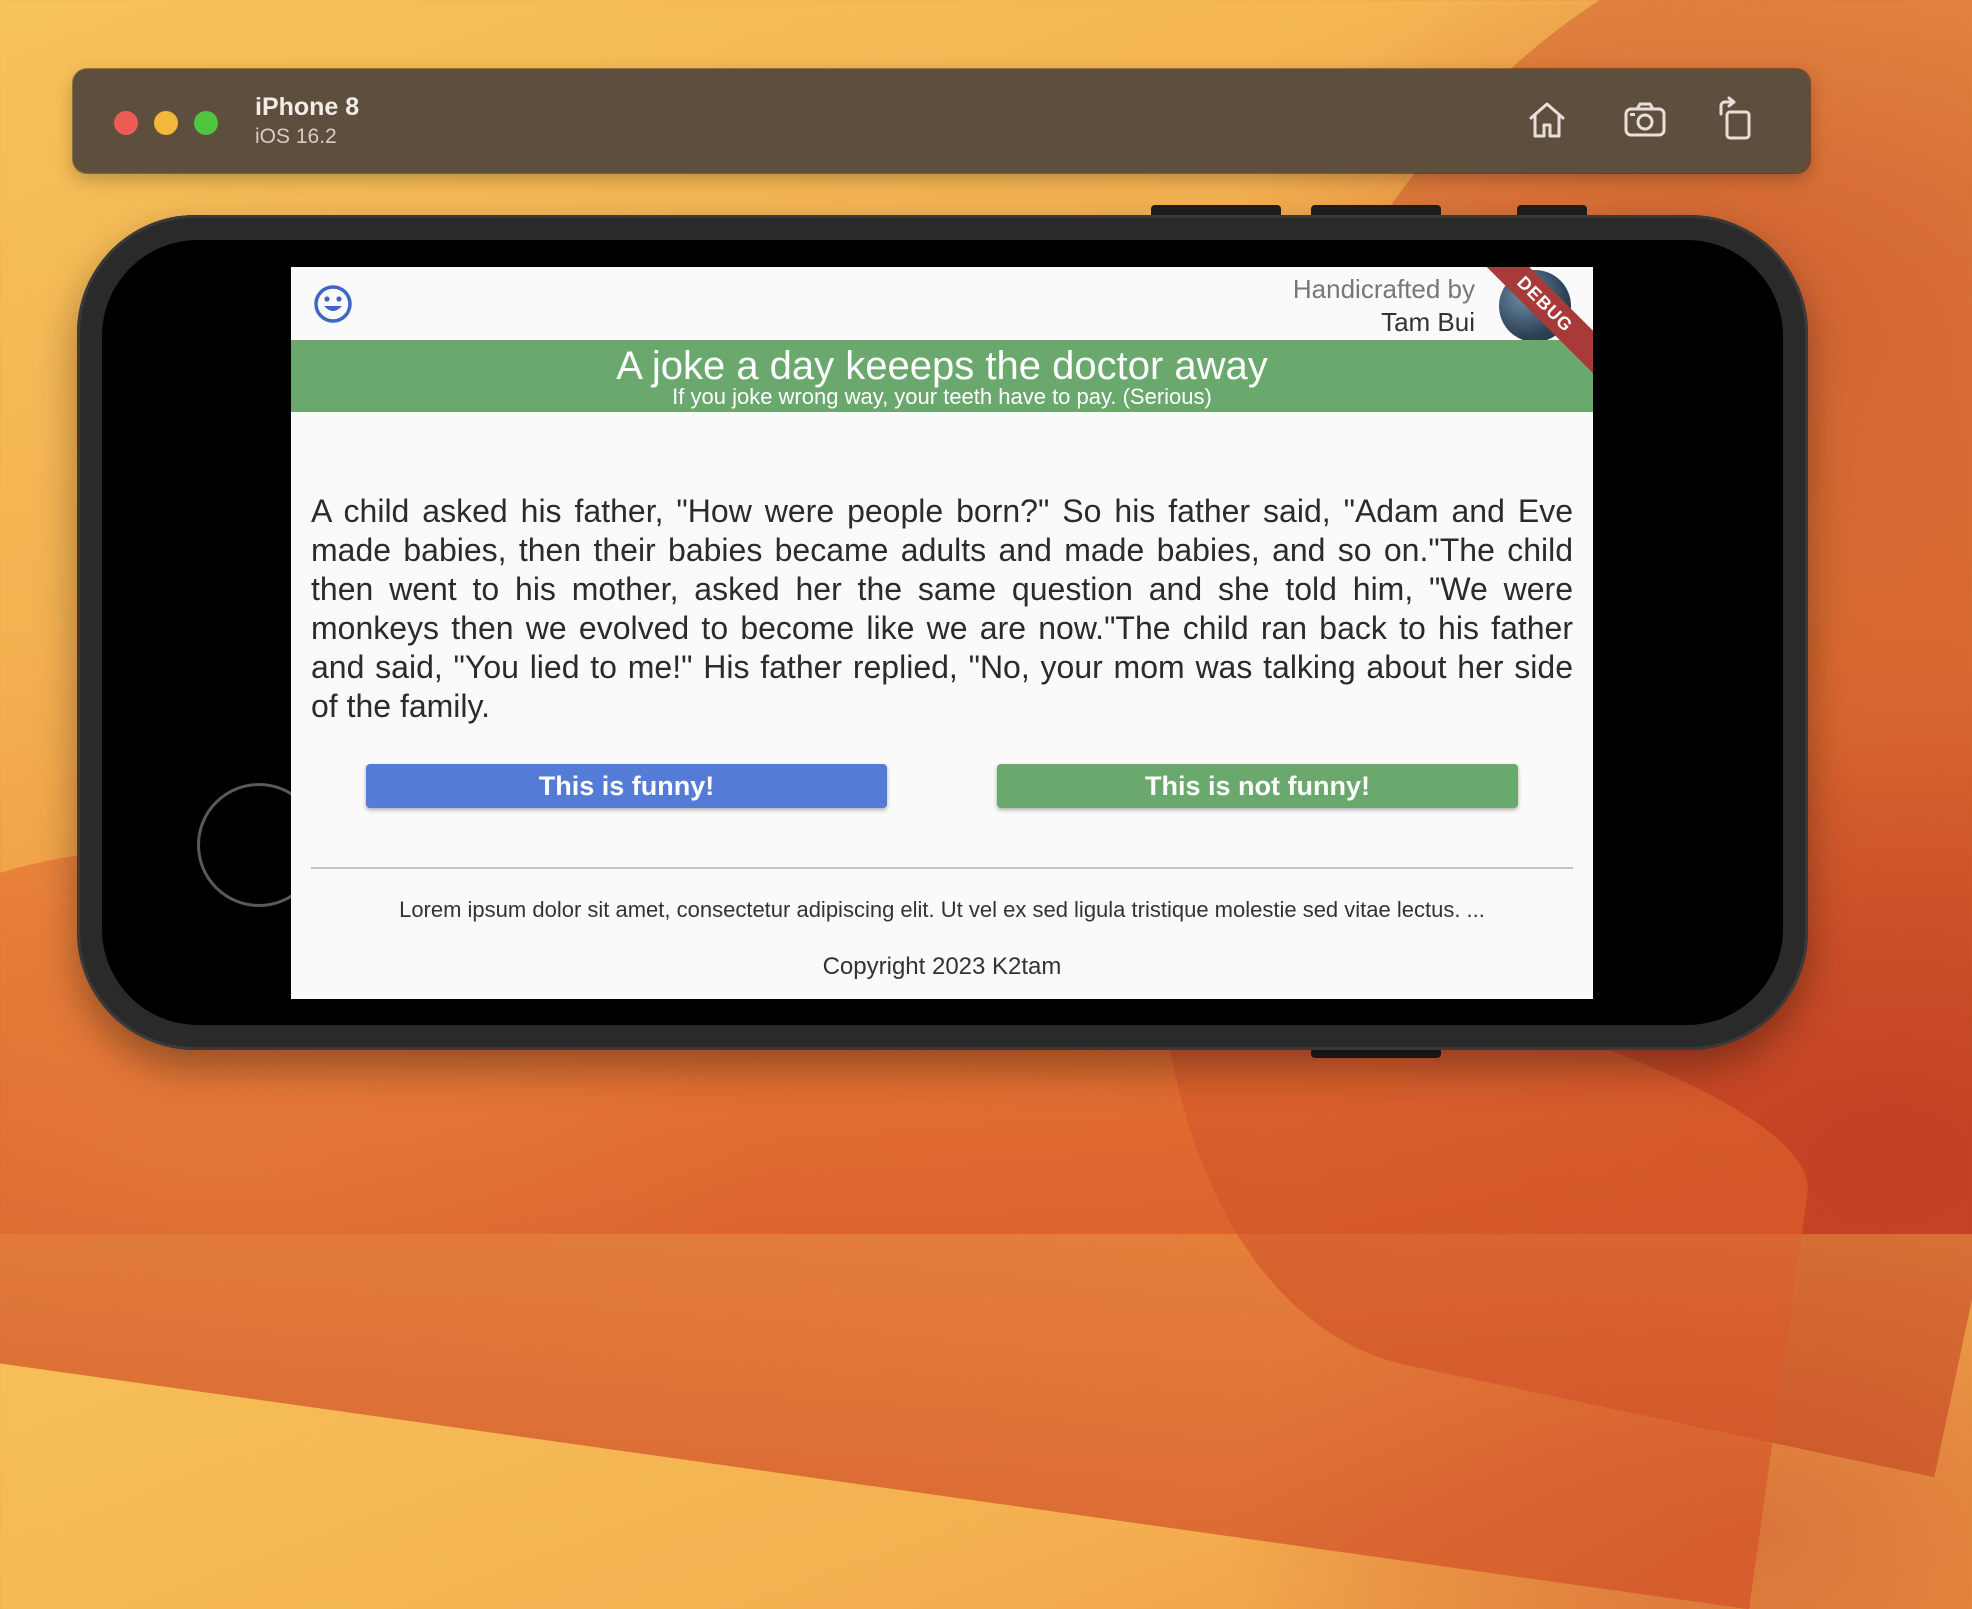  What do you see at coordinates (942, 868) in the screenshot?
I see `footer-divider` at bounding box center [942, 868].